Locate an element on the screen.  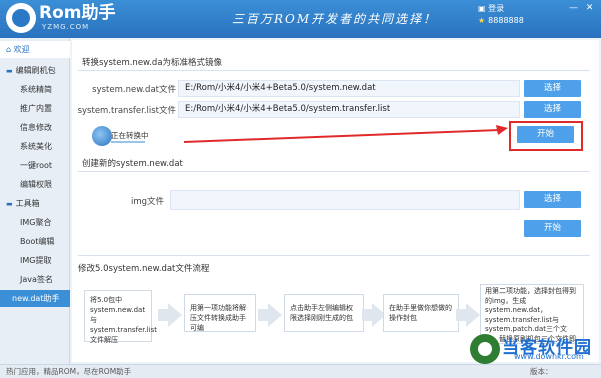
flow-step-3: 点击助手左侧编辑权限选择刚刚生成的包 is located at coordinates (324, 313).